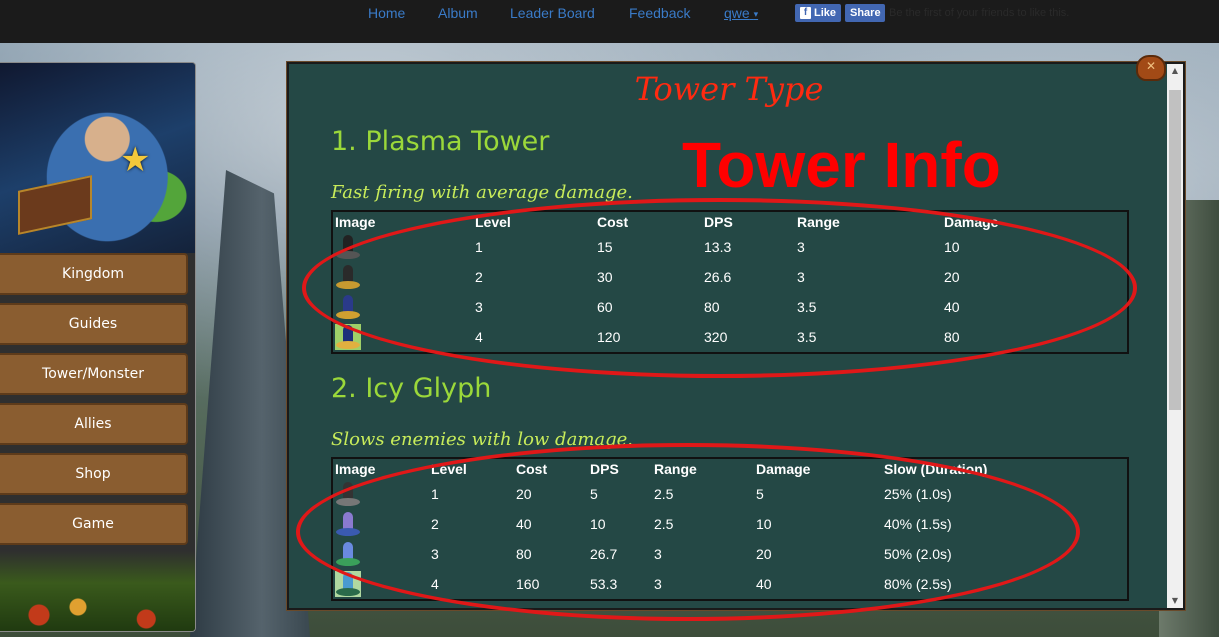 The height and width of the screenshot is (637, 1219). I want to click on nav-link-home: Home, so click(386, 13).